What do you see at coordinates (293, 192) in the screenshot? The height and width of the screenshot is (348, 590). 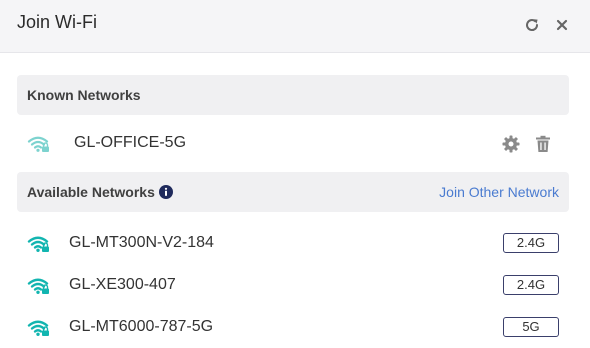 I see `available-networks-header: Available Networks Join Other Network` at bounding box center [293, 192].